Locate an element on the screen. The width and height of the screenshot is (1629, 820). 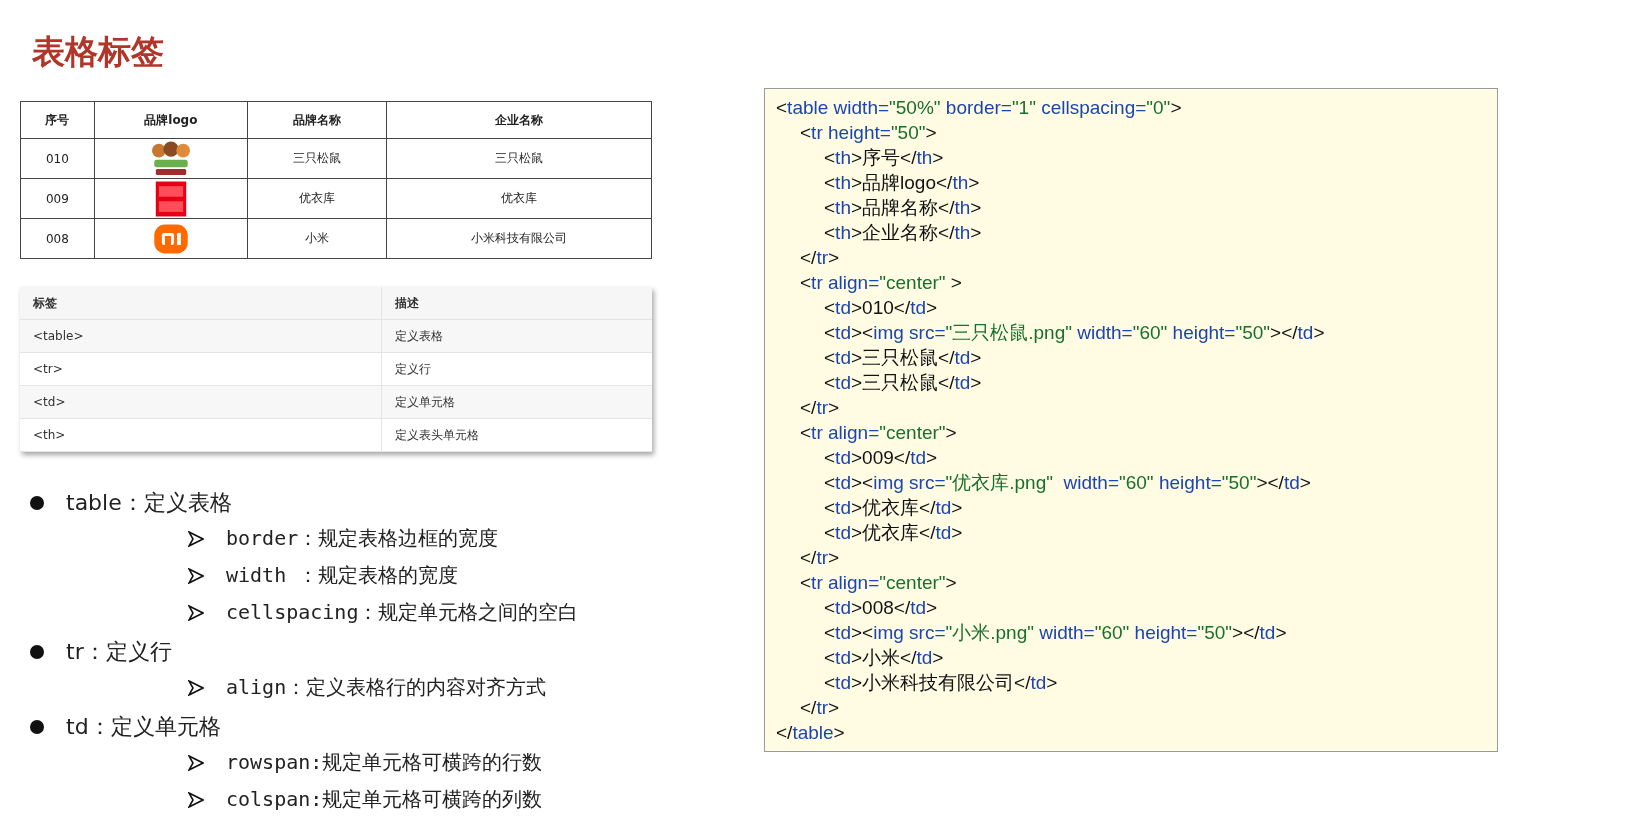
header-cell: 品牌logo is located at coordinates (171, 120).